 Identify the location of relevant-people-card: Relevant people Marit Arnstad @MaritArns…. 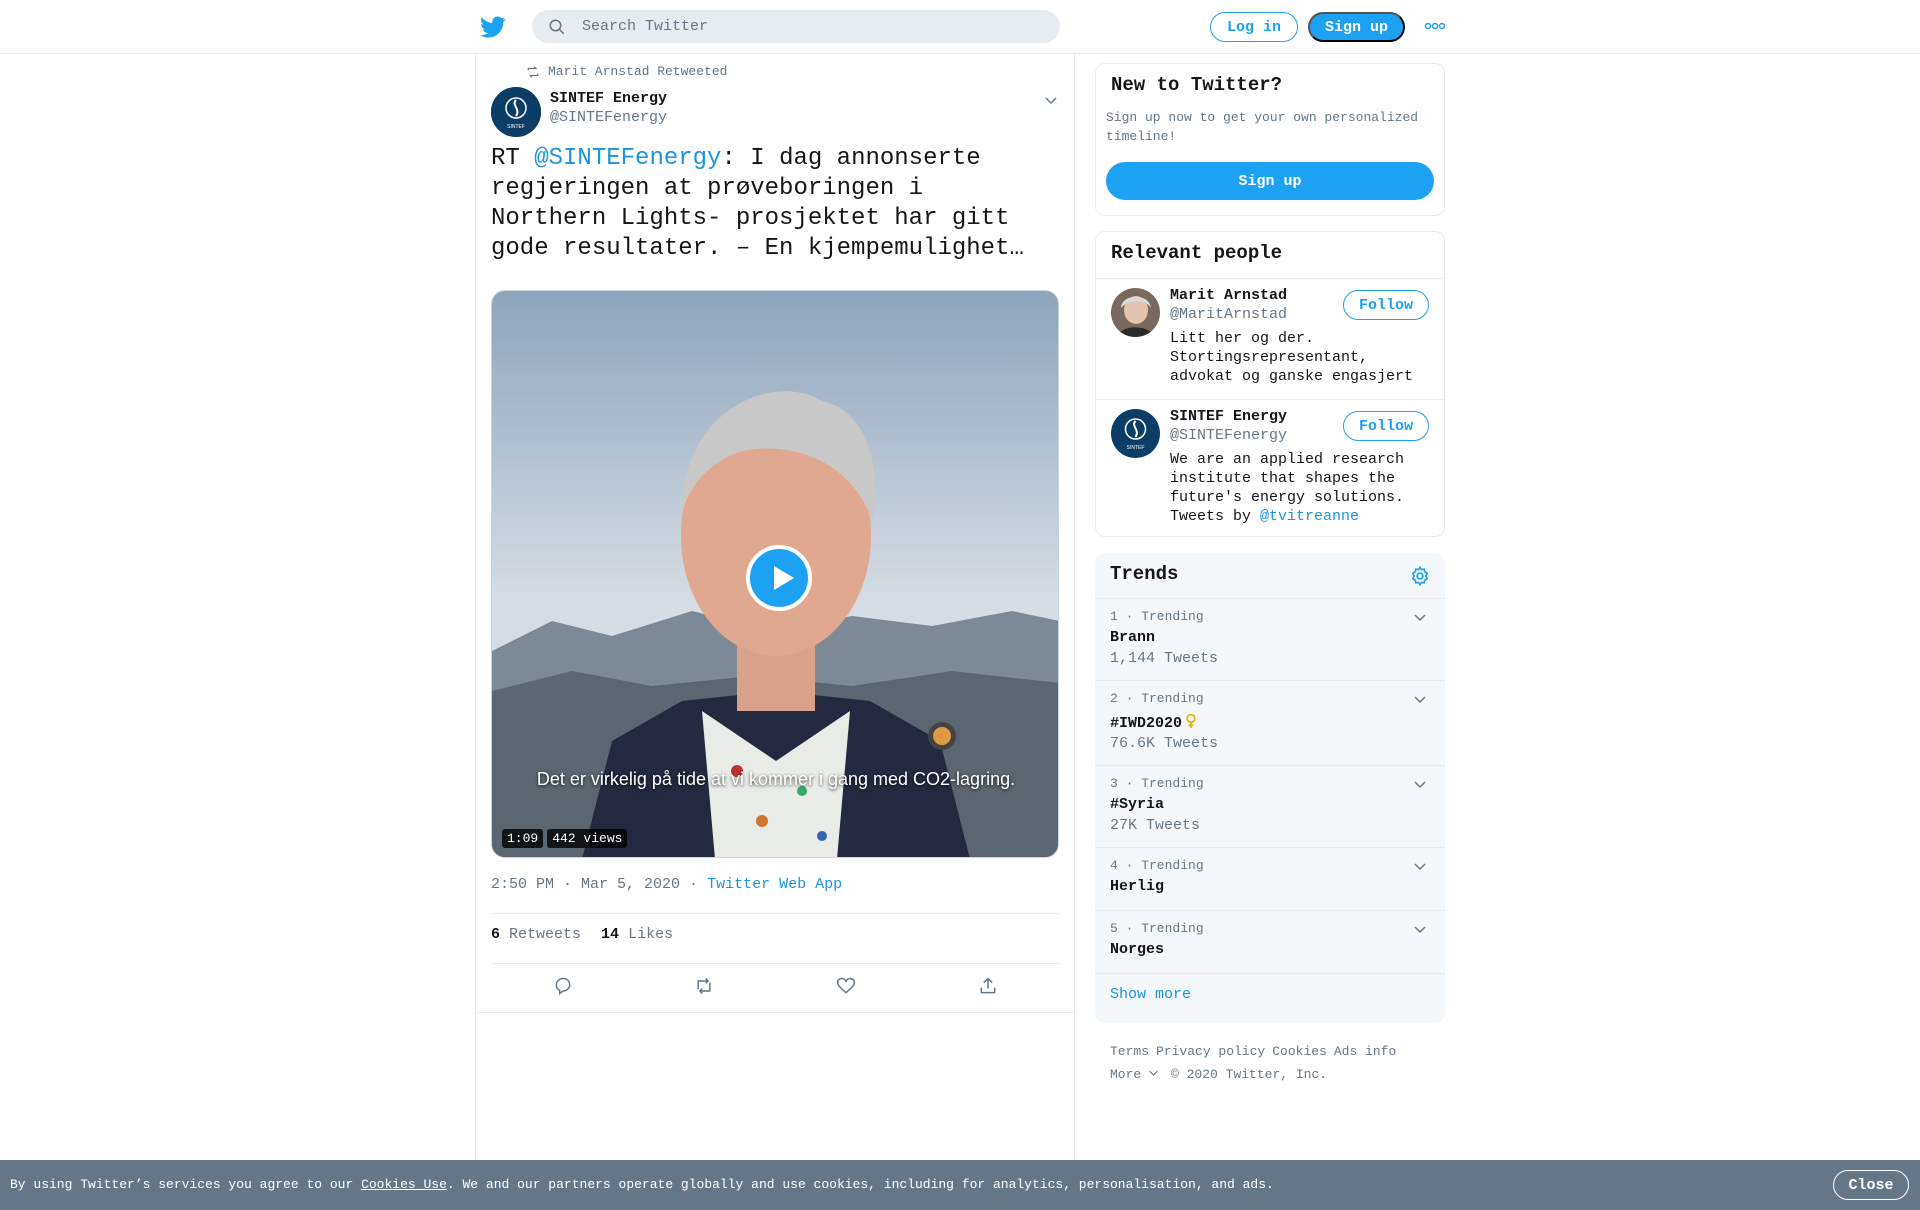
(1270, 384).